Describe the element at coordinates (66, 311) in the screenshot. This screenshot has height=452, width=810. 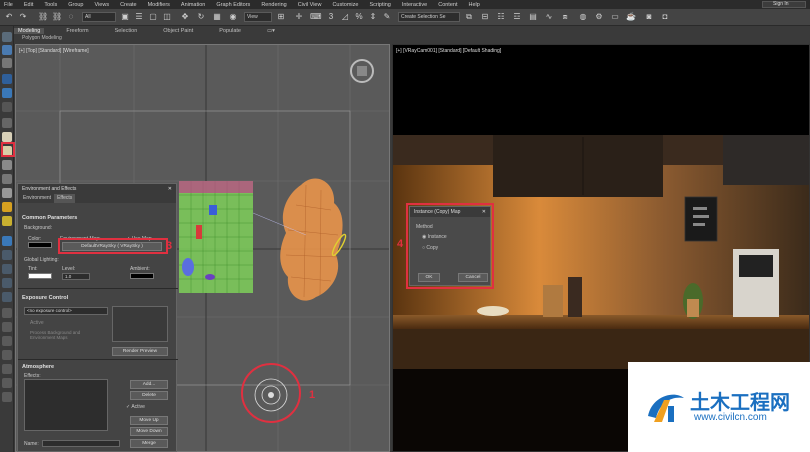
I see `exposure-control-select: <no exposure control>` at that location.